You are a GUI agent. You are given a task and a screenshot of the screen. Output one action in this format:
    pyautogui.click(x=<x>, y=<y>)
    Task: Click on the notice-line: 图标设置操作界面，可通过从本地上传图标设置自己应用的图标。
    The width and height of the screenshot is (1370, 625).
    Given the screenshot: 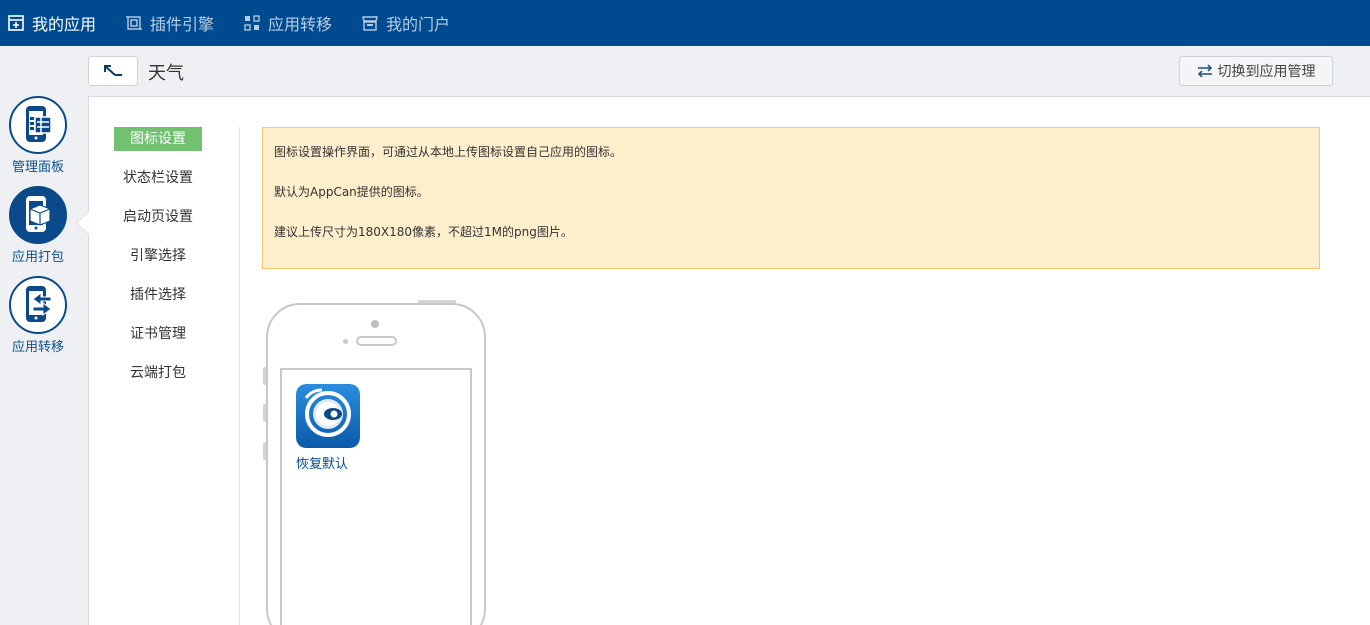 What is the action you would take?
    pyautogui.click(x=448, y=152)
    